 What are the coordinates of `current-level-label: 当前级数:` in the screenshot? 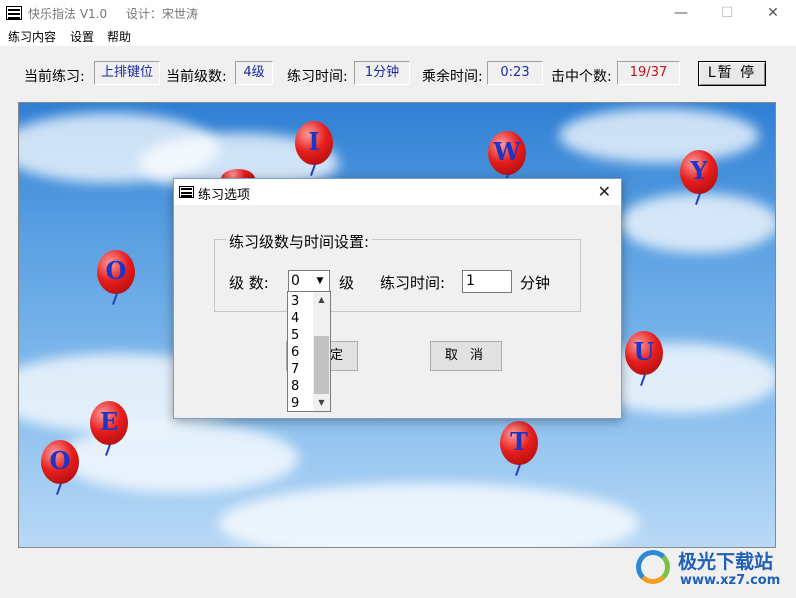 It's located at (196, 77).